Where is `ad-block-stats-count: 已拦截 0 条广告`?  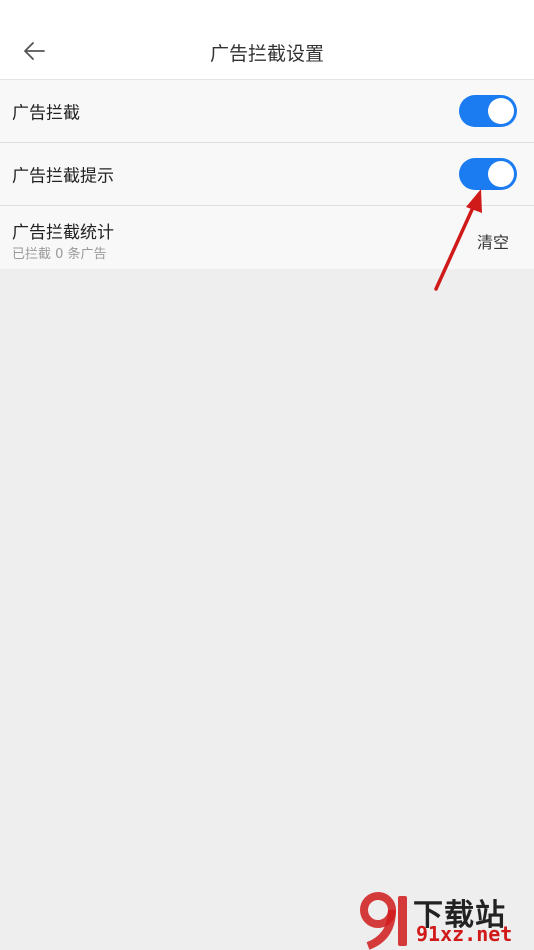
ad-block-stats-count: 已拦截 0 条广告 is located at coordinates (59, 254).